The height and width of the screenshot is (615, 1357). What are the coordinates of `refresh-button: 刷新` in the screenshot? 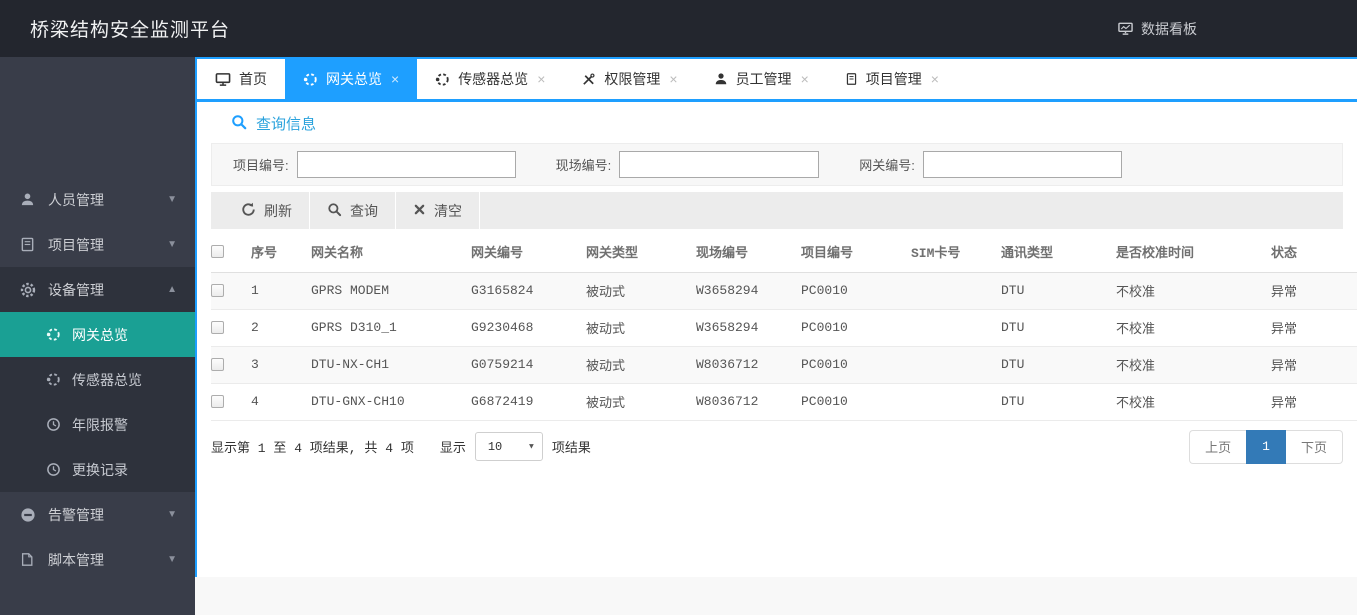 It's located at (267, 210).